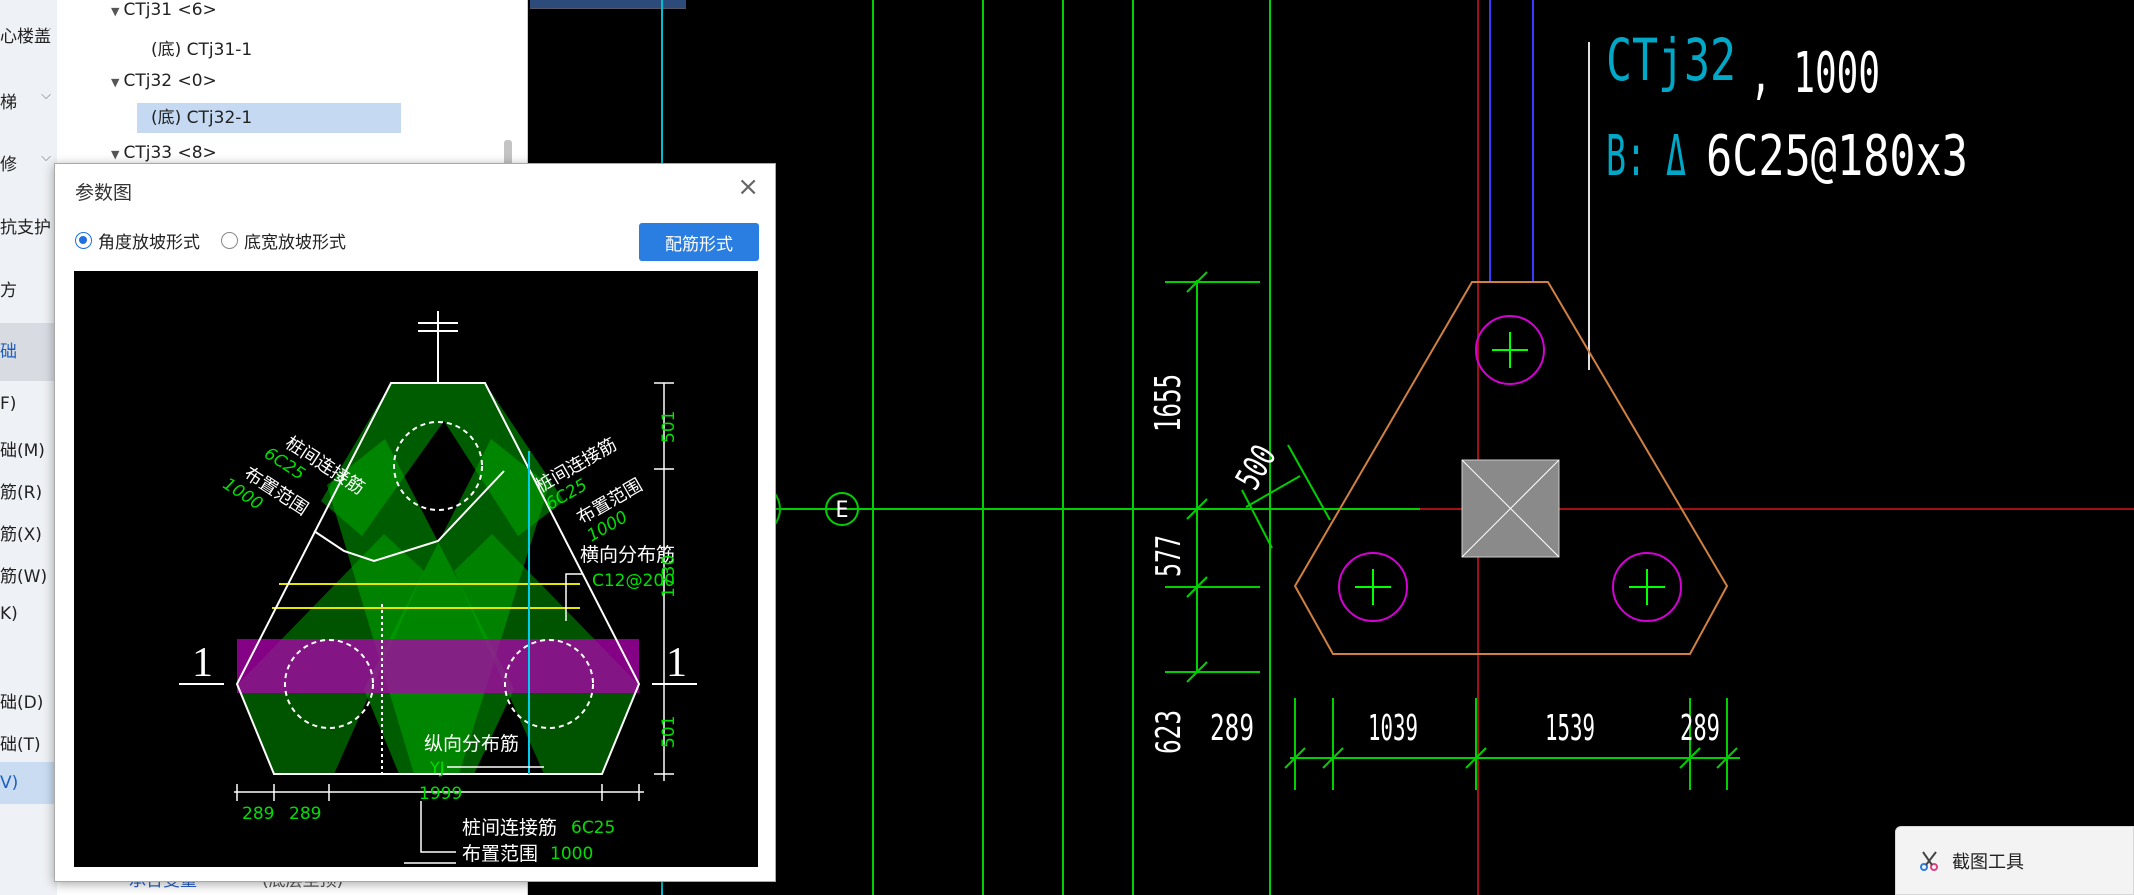  Describe the element at coordinates (1169, 732) in the screenshot. I see `dim-623: 623` at that location.